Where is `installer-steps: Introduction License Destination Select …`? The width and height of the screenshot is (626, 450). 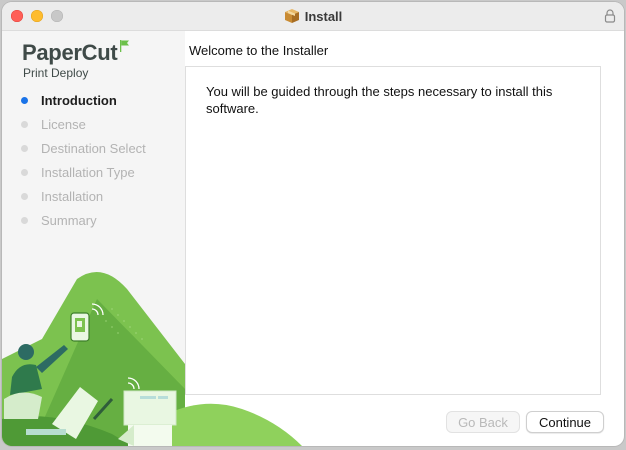
installer-steps: Introduction License Destination Select … is located at coordinates (83, 160).